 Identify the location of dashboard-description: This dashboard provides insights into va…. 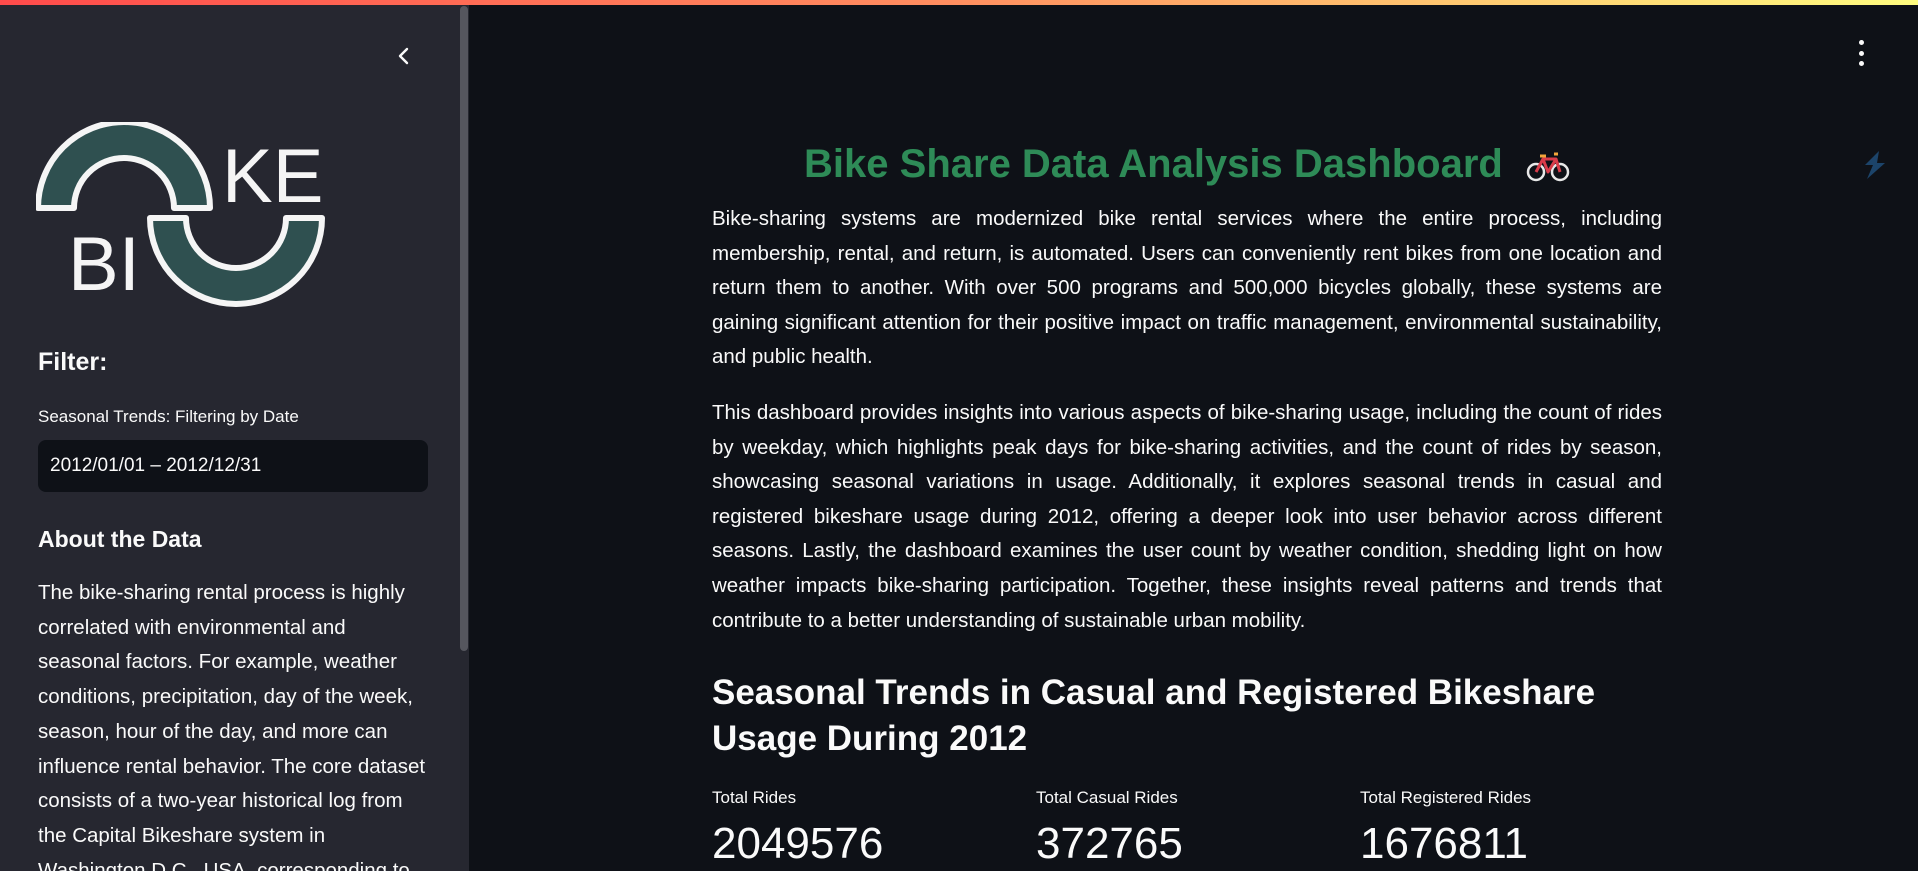
(1187, 516).